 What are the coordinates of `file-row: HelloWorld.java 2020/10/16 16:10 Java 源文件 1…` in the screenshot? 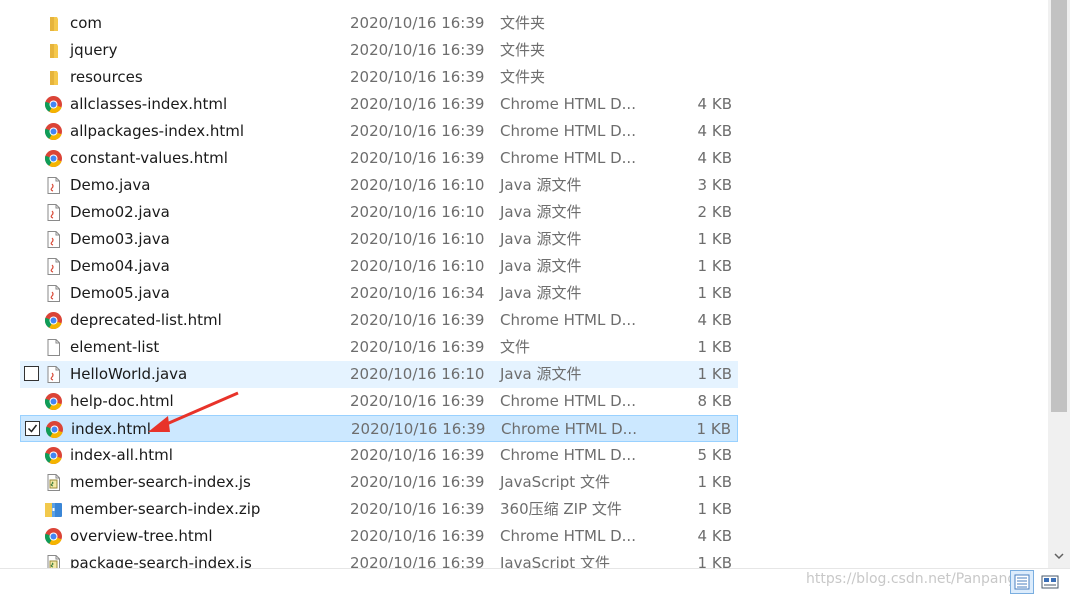 It's located at (379, 374).